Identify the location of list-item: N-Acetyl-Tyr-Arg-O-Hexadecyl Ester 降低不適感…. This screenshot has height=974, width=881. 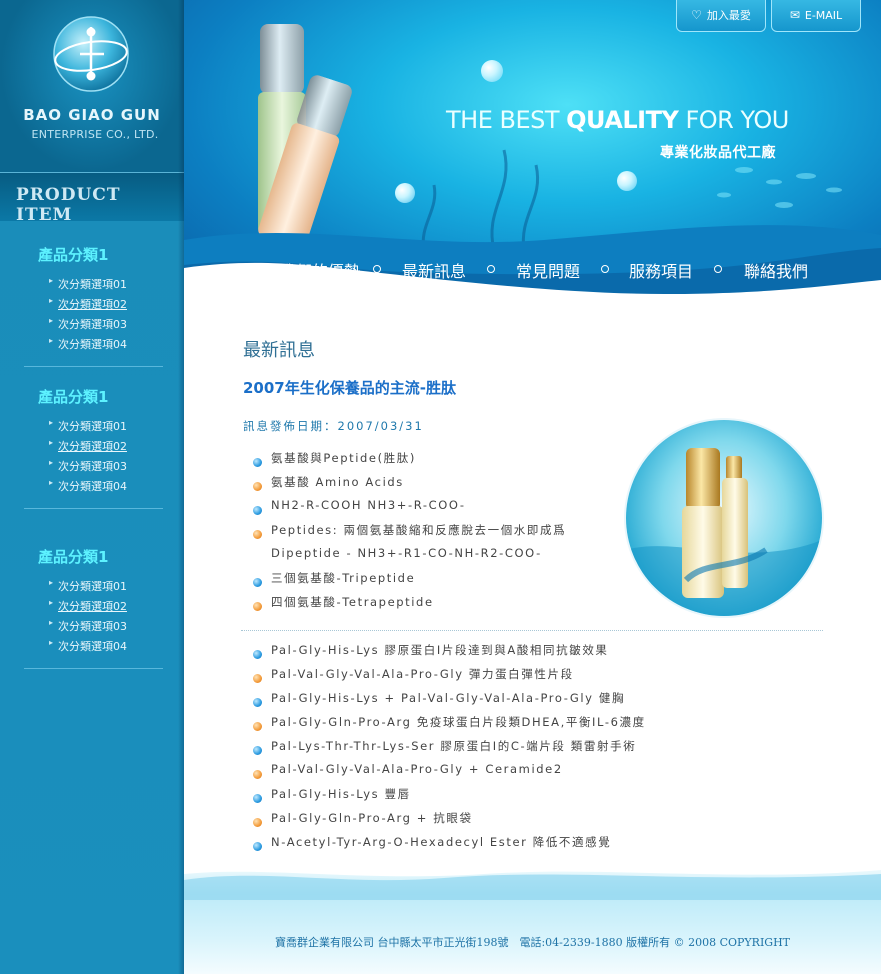
(432, 846).